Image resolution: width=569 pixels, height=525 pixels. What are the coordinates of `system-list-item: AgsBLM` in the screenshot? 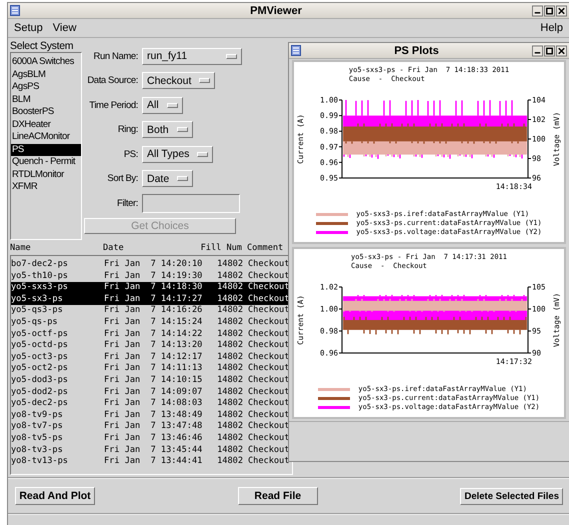 It's located at (46, 74).